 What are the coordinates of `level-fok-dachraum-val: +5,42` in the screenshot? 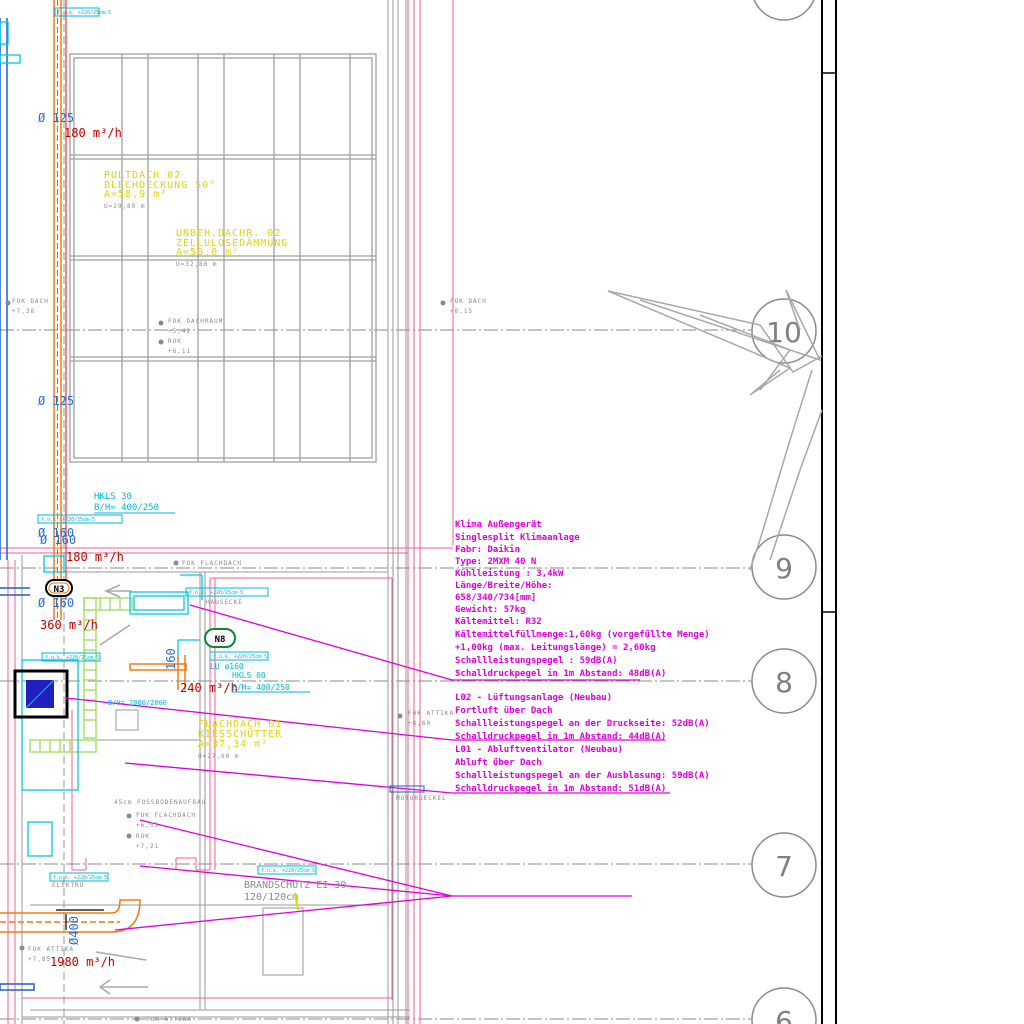 It's located at (179, 331).